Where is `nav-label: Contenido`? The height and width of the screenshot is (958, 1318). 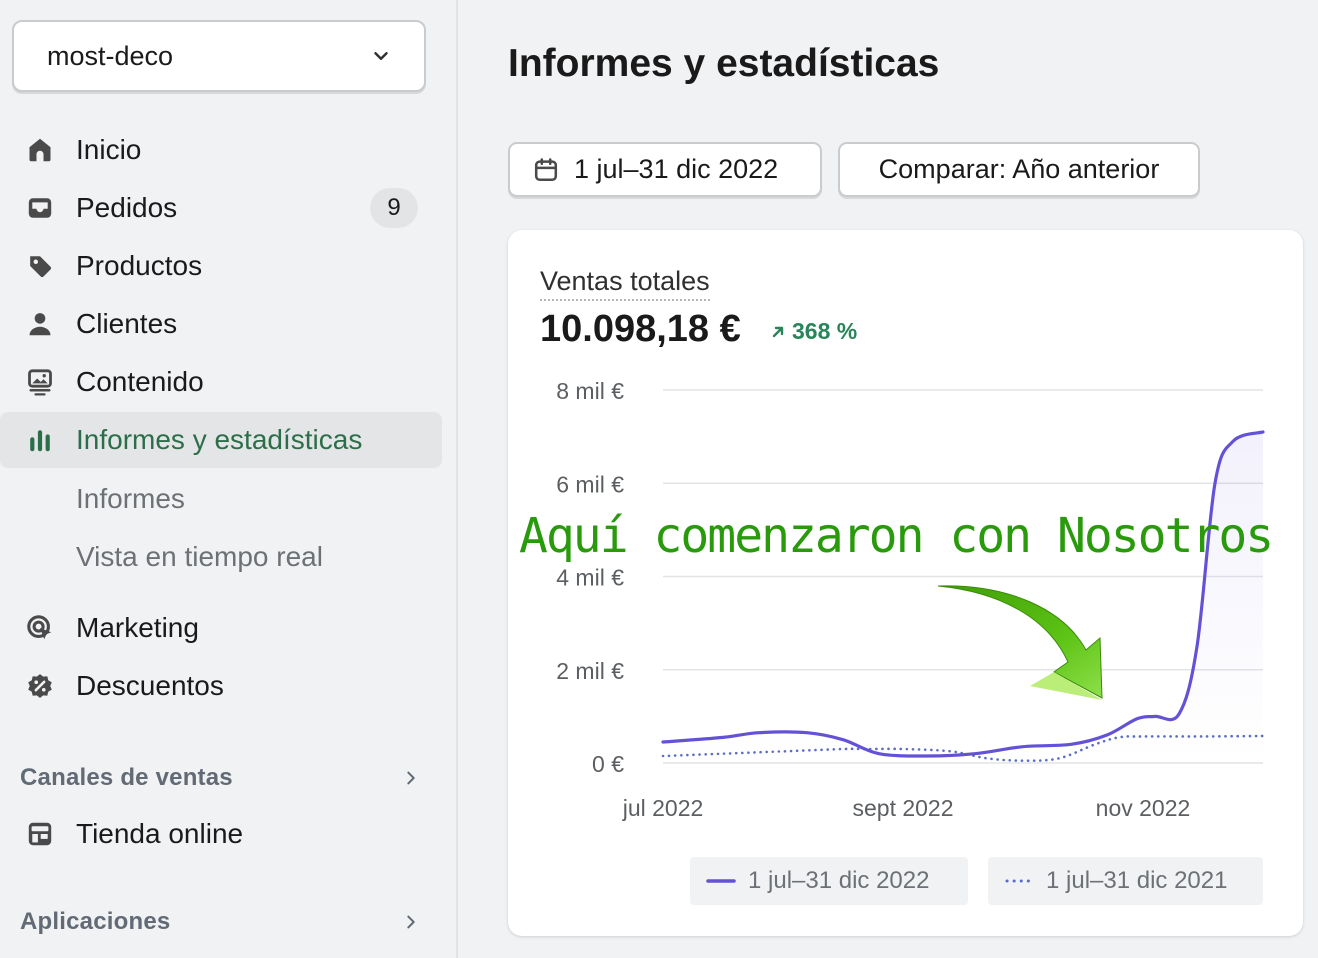 nav-label: Contenido is located at coordinates (140, 381).